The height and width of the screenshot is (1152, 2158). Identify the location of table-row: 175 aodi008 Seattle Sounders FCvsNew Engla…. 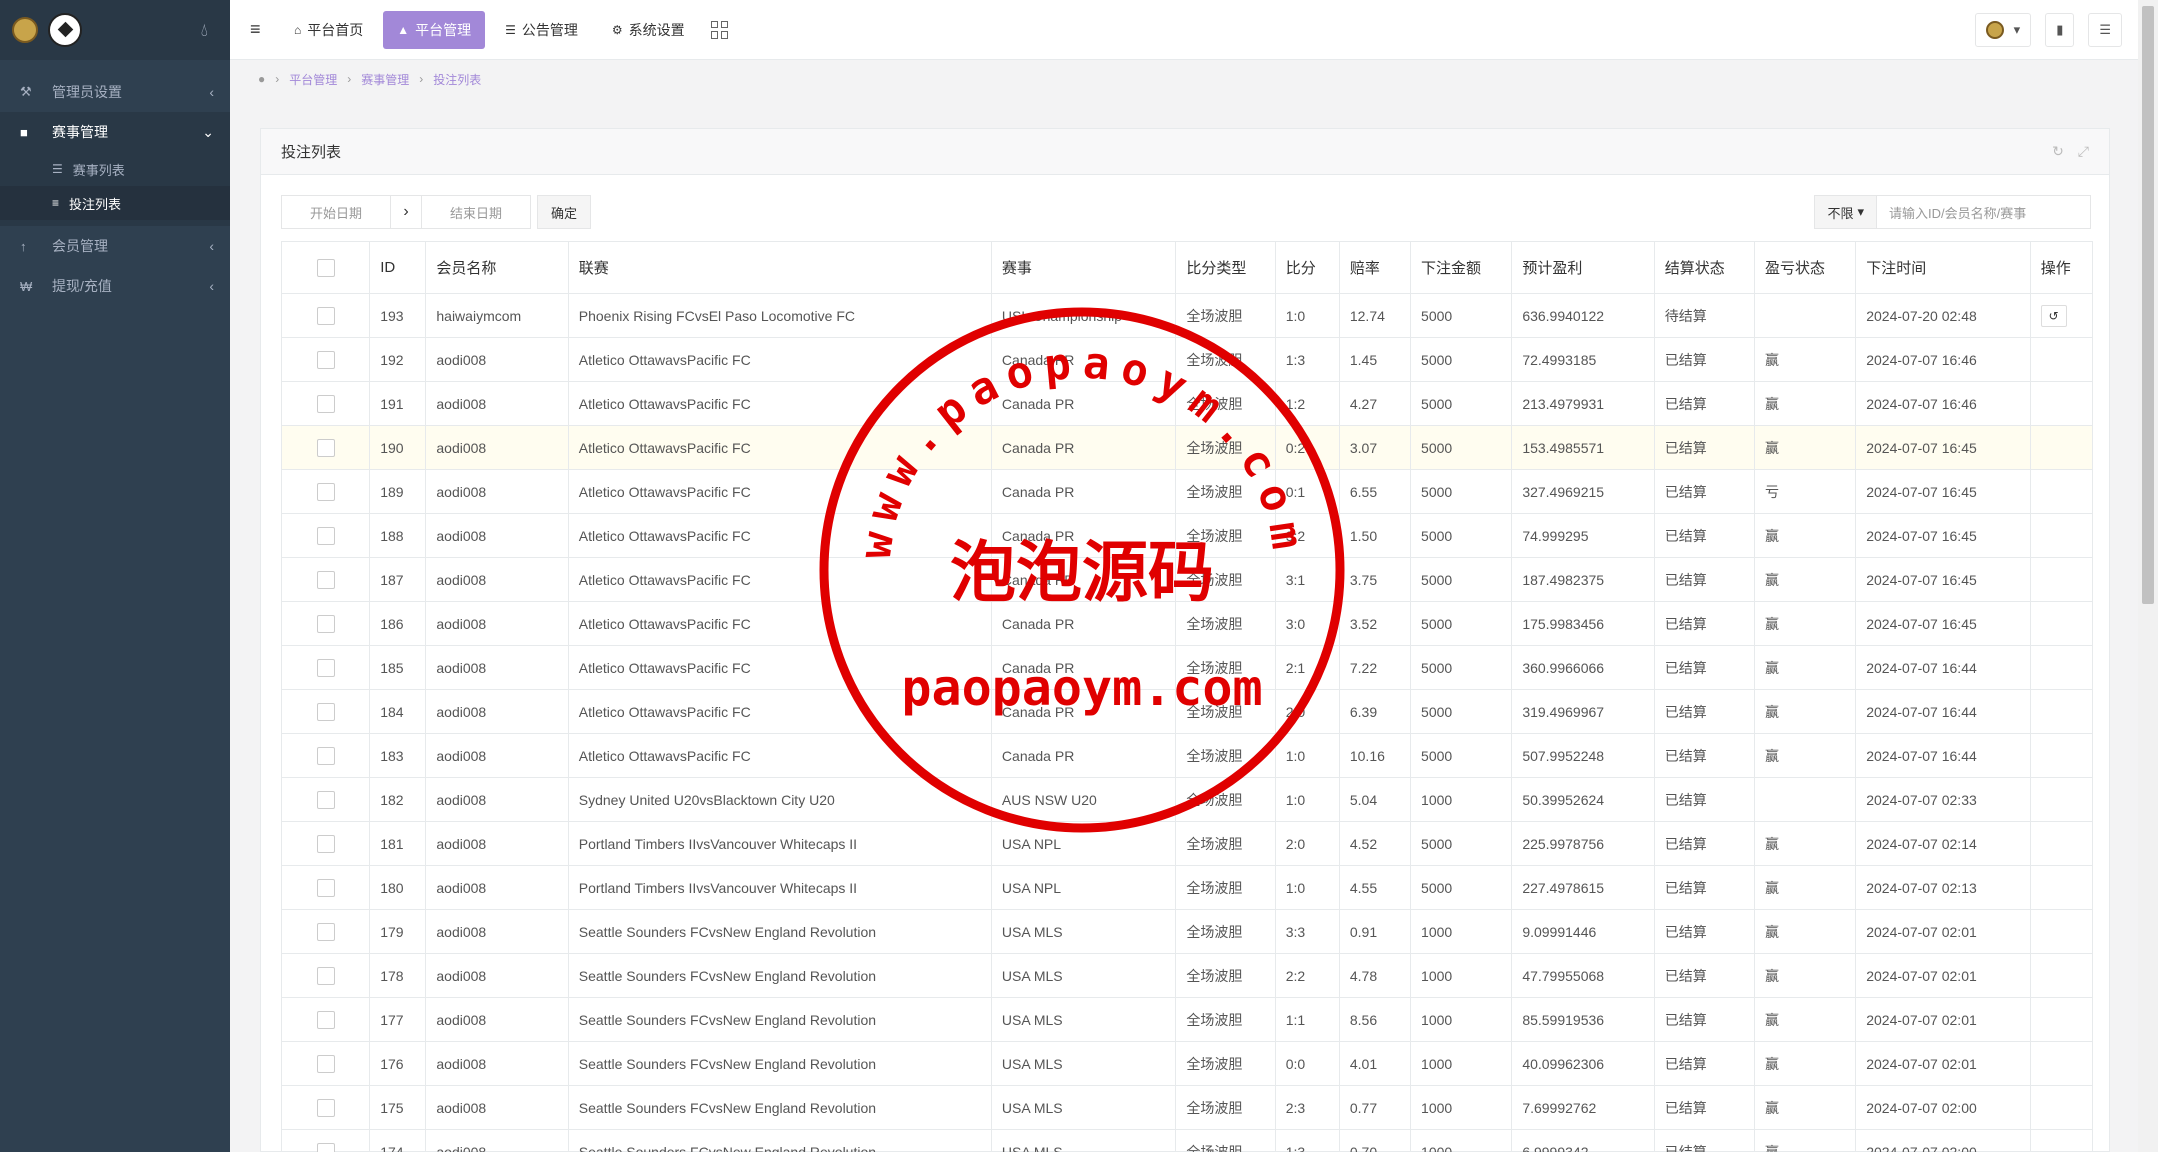
(1187, 1107).